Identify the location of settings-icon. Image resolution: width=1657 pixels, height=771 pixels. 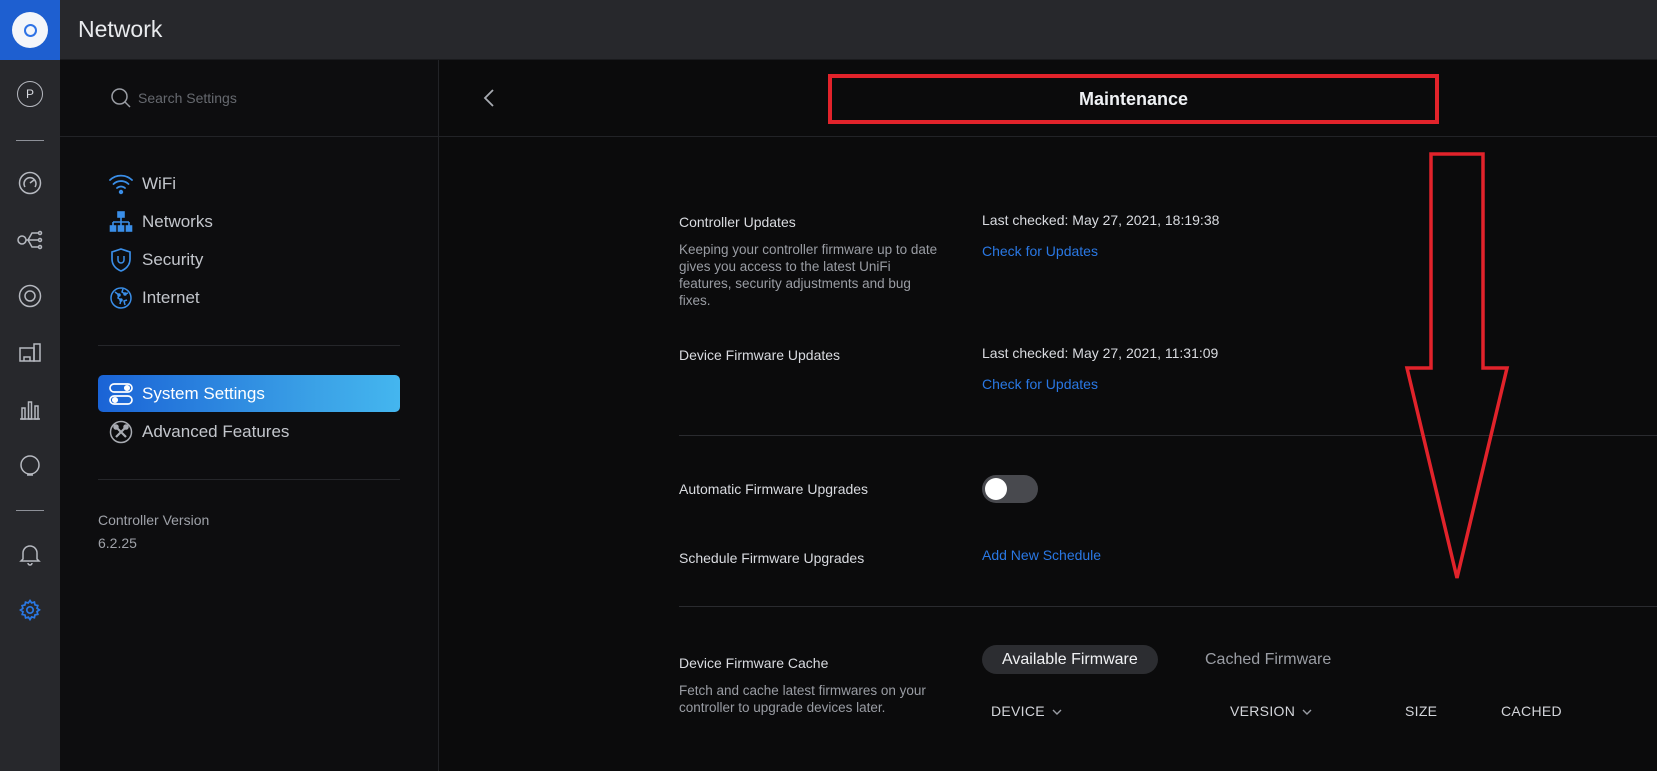
(29, 610).